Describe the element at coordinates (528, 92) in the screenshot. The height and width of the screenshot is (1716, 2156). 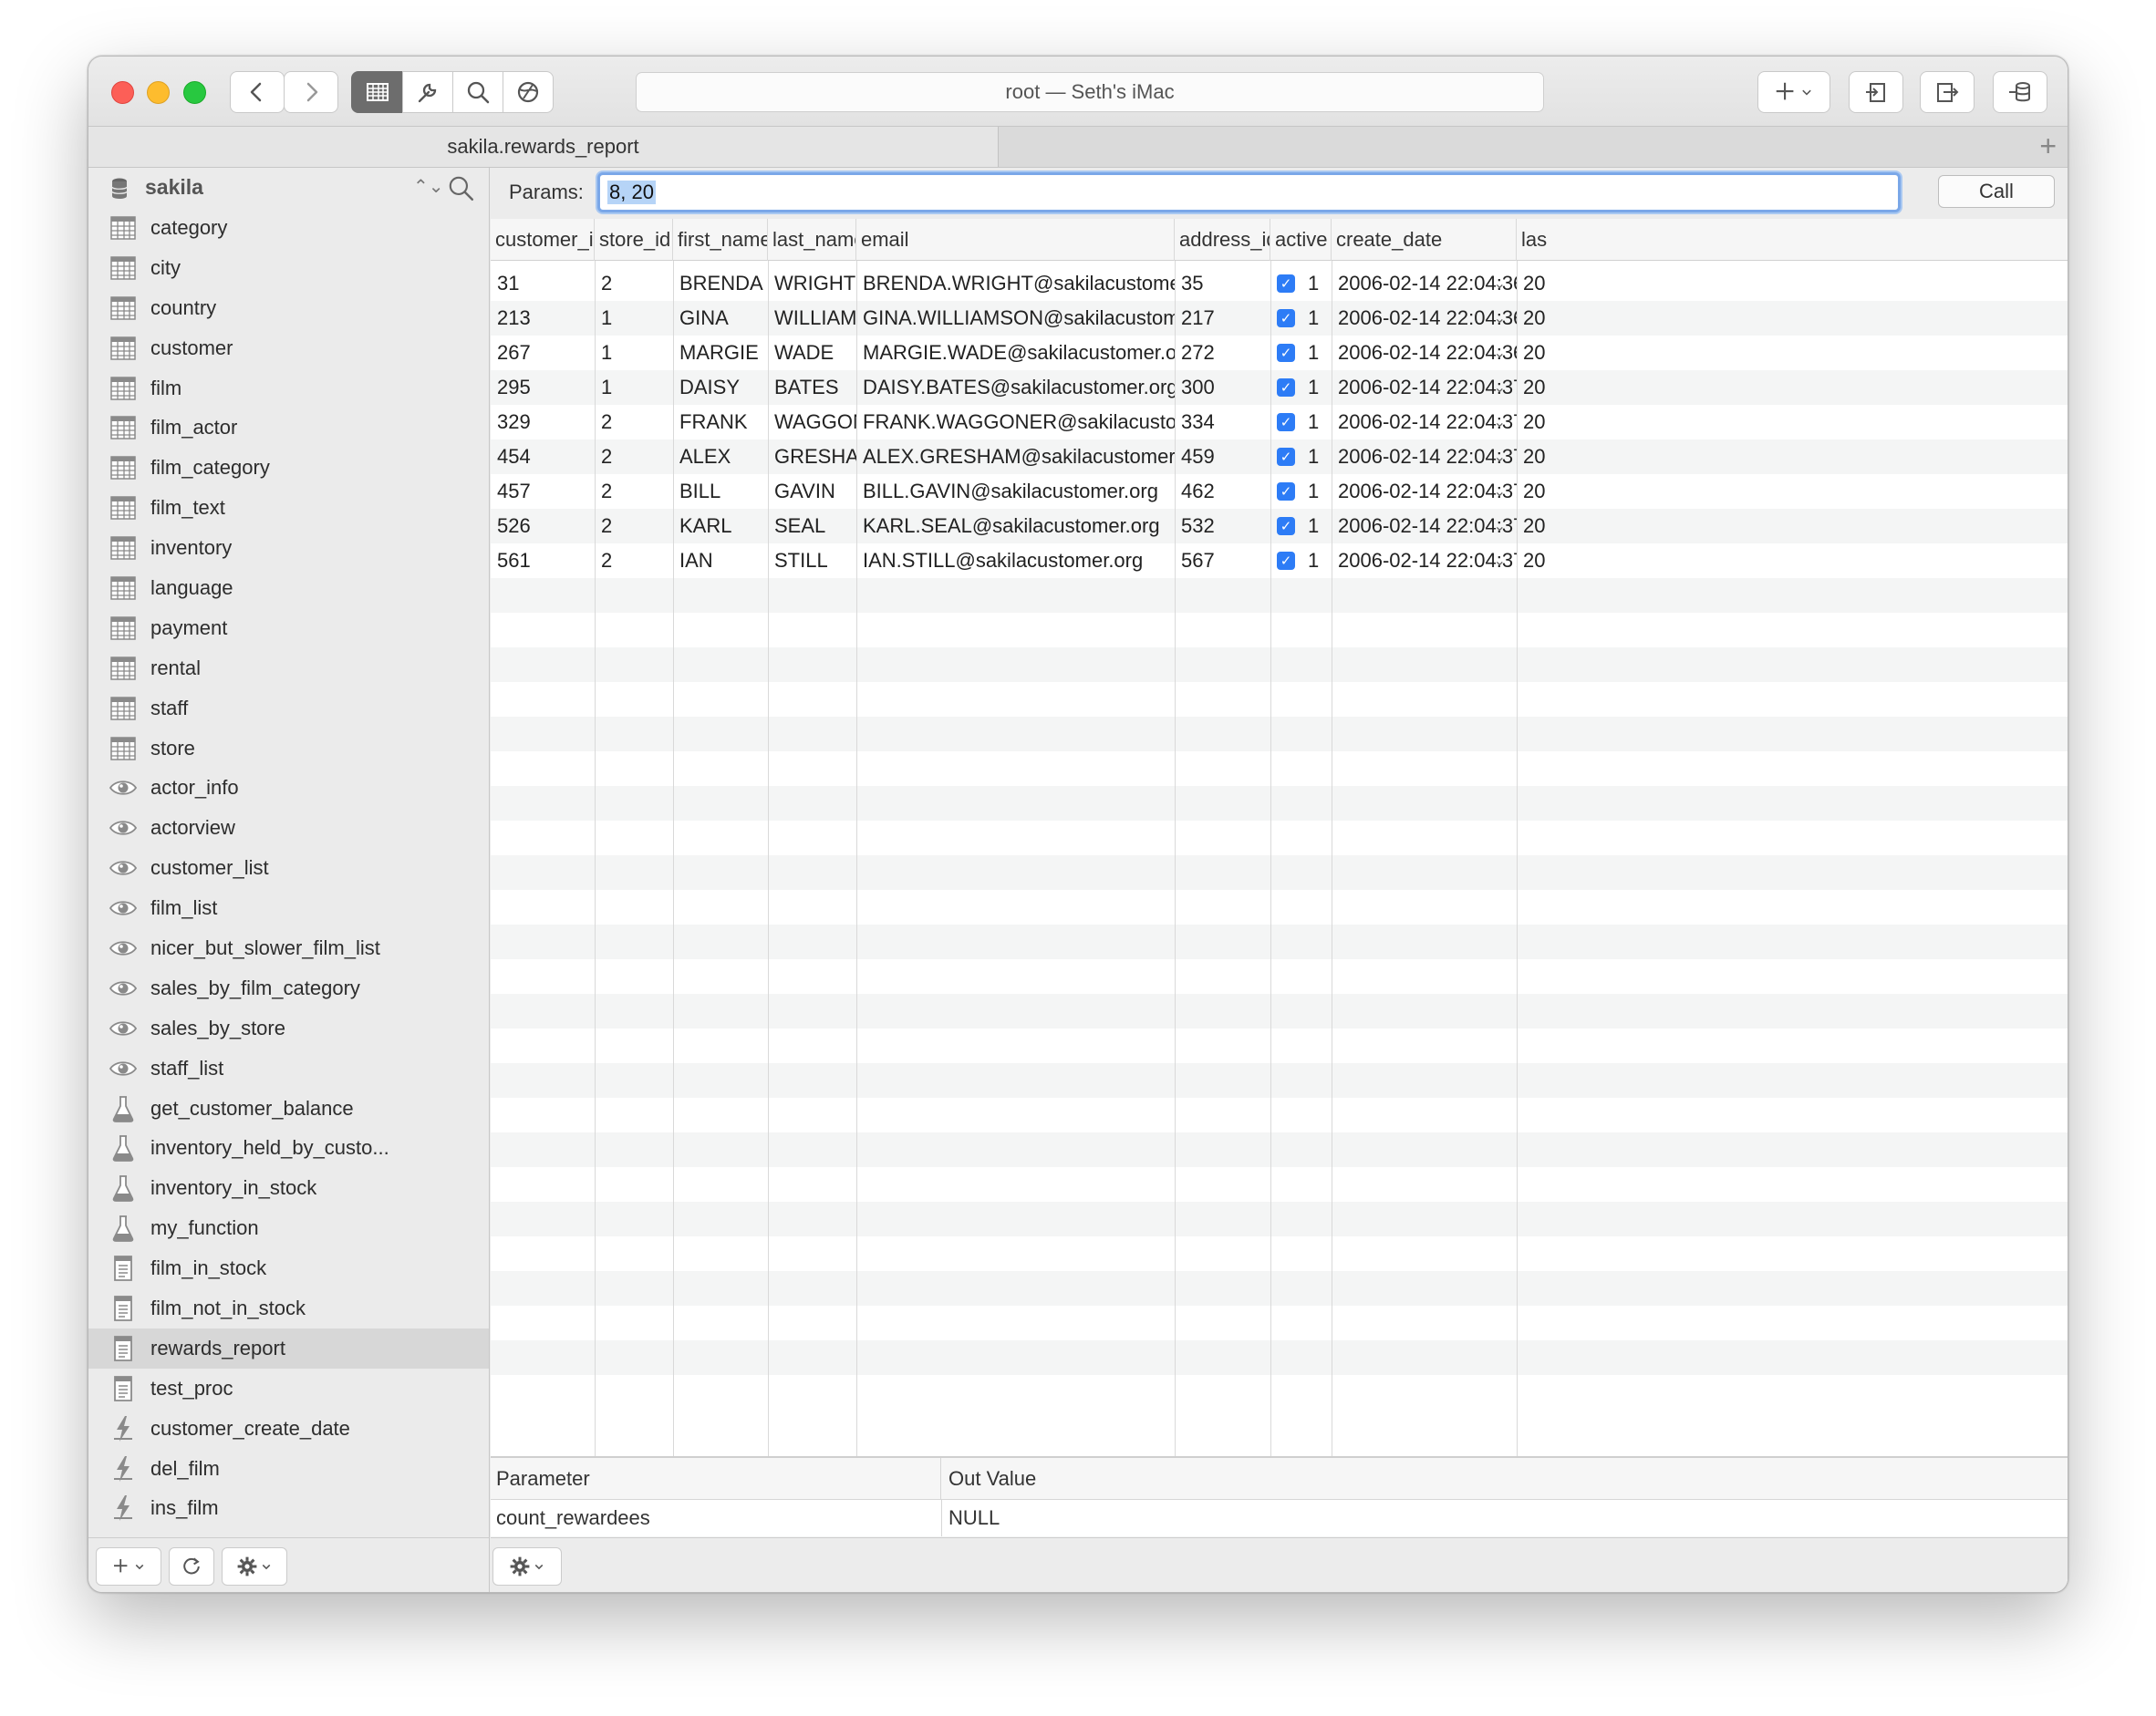
I see `triggers-button` at that location.